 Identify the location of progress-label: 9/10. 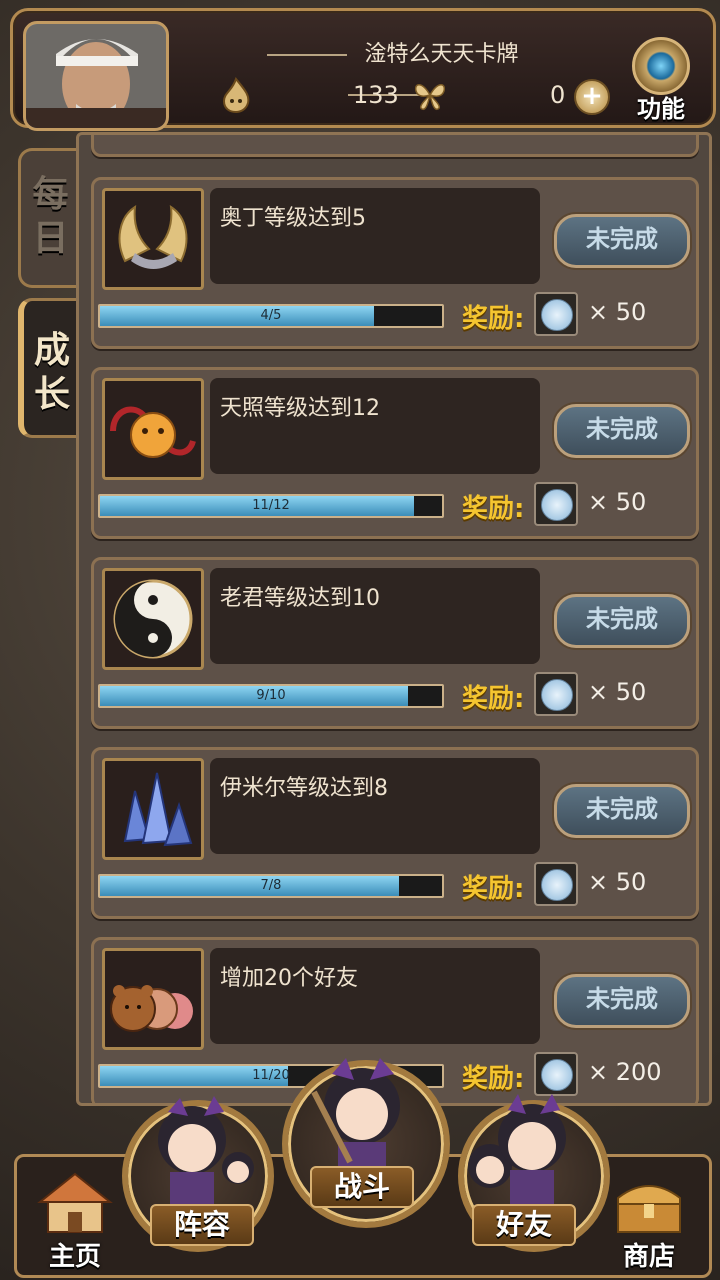
(271, 695).